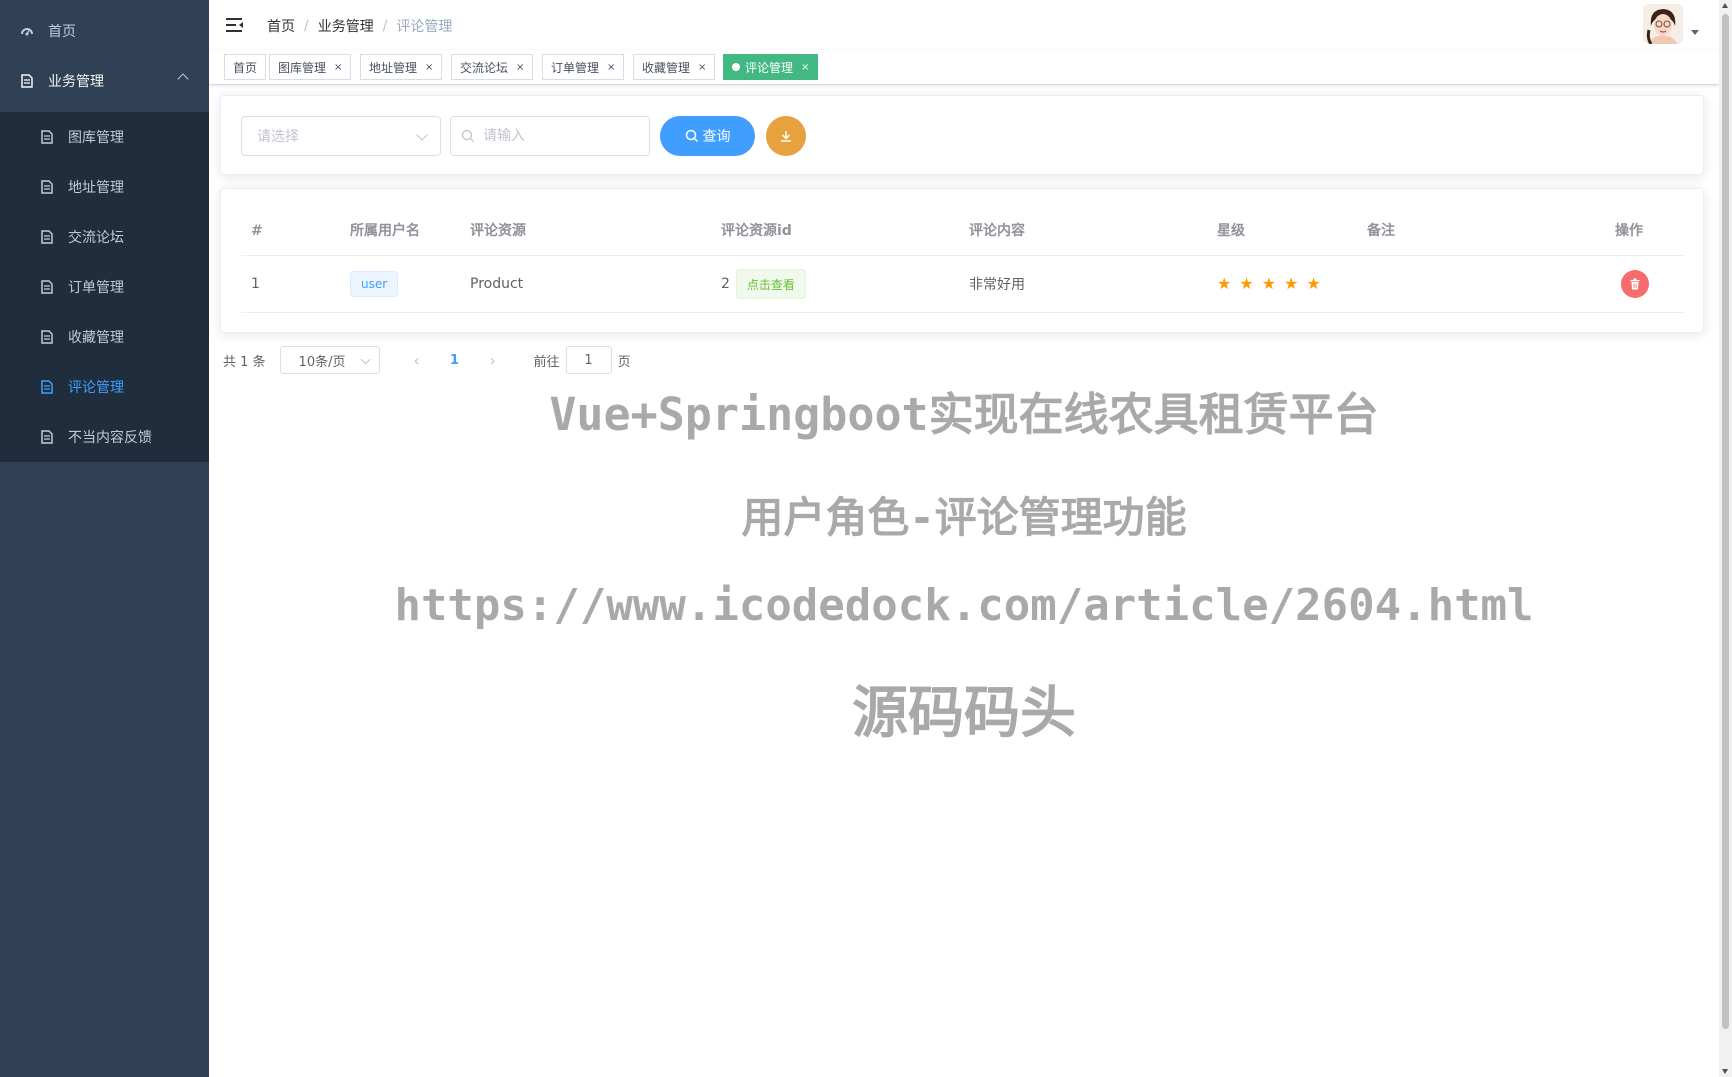 The width and height of the screenshot is (1732, 1077). I want to click on sidebar-item-label: 订单管理, so click(96, 288).